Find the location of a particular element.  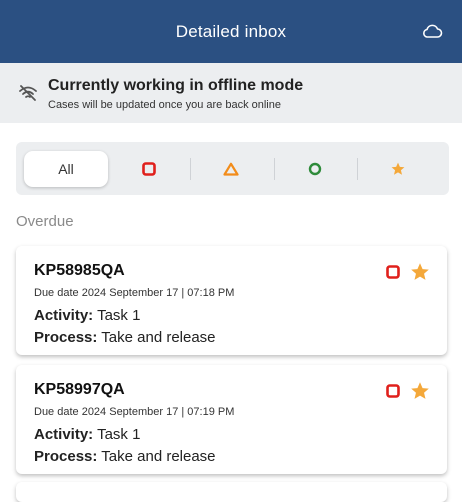

green-circle-icon is located at coordinates (315, 169).